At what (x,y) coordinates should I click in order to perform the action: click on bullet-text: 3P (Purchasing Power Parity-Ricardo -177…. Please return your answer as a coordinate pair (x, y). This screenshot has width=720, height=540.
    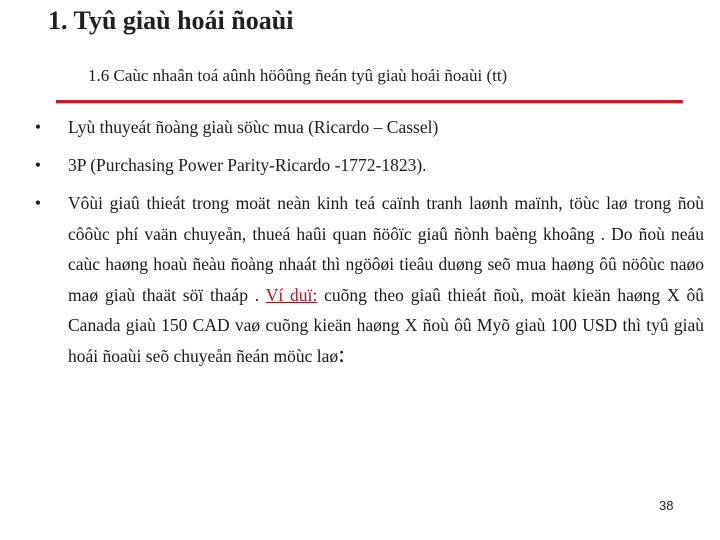
    Looking at the image, I should click on (247, 165).